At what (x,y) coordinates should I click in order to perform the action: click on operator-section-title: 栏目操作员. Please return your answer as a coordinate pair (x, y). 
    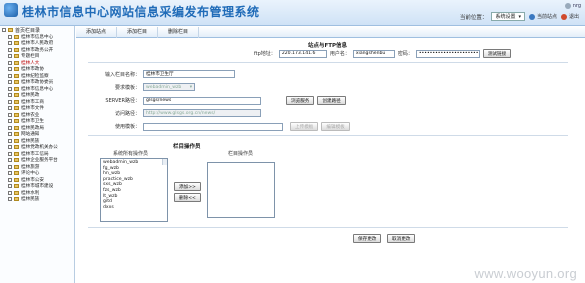
    Looking at the image, I should click on (187, 147).